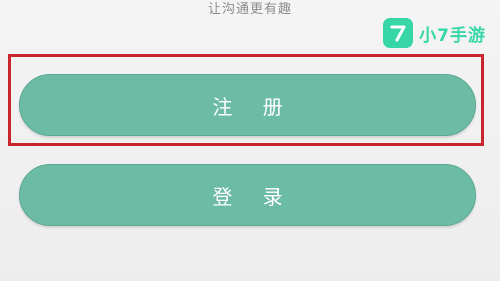 This screenshot has width=500, height=281. I want to click on watermark: 小7手游, so click(434, 33).